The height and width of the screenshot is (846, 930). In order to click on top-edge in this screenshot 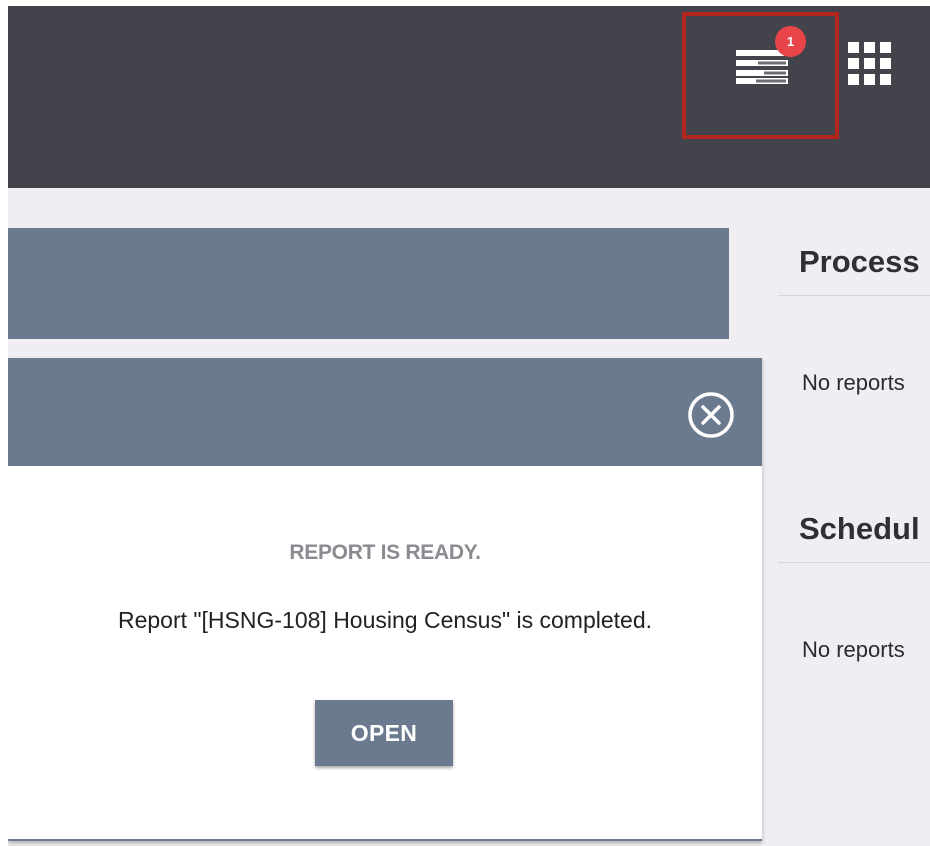, I will do `click(465, 3)`.